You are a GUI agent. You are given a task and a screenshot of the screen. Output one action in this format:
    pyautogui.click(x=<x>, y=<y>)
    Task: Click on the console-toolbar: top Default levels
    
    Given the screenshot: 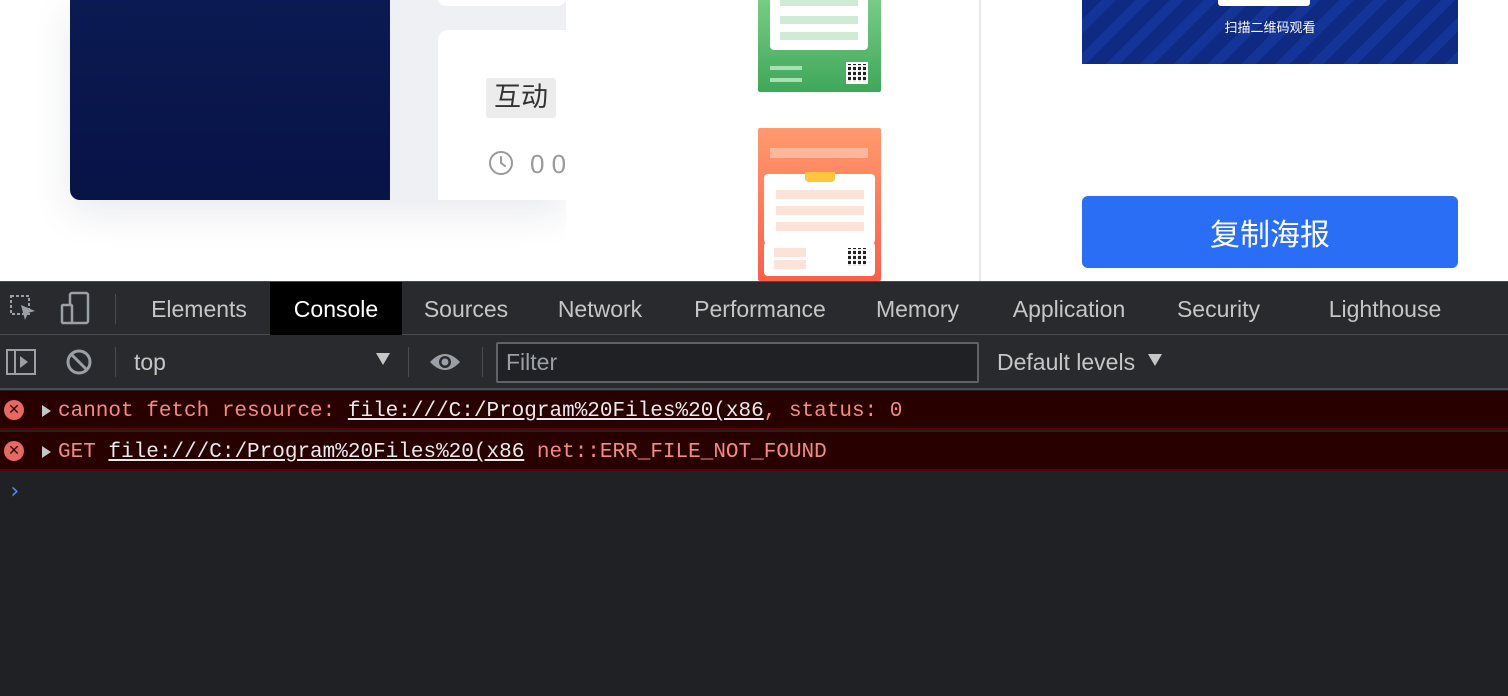 What is the action you would take?
    pyautogui.click(x=754, y=362)
    